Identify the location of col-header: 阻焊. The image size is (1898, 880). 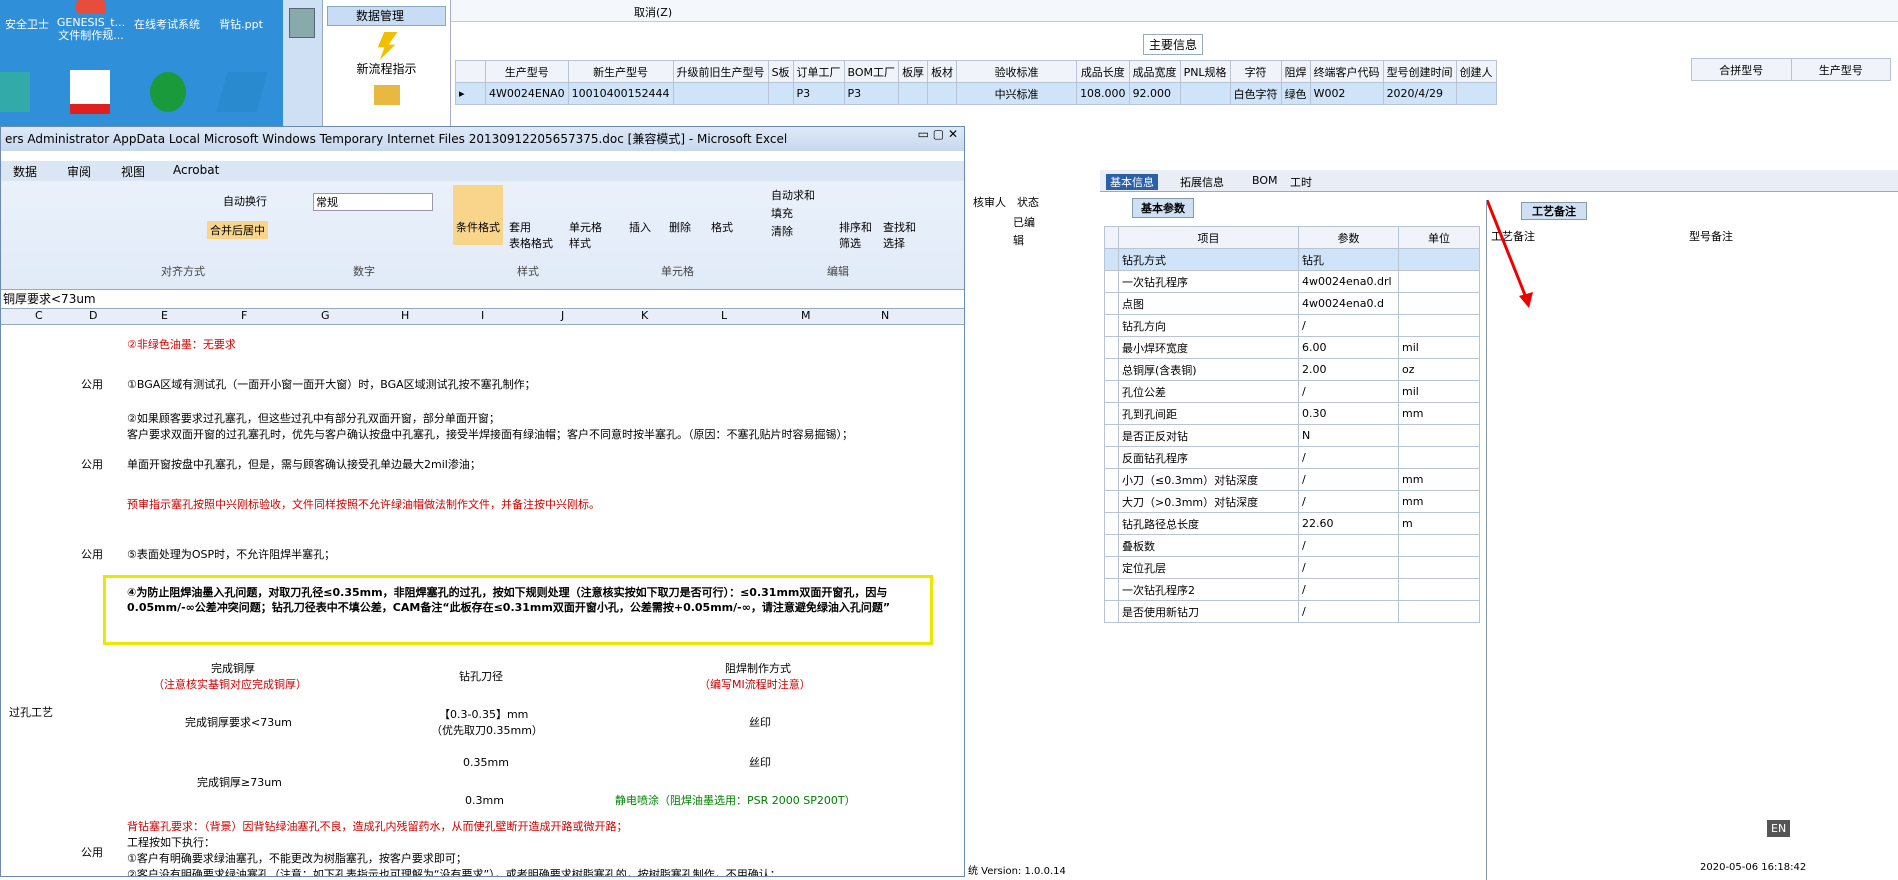
(1295, 71).